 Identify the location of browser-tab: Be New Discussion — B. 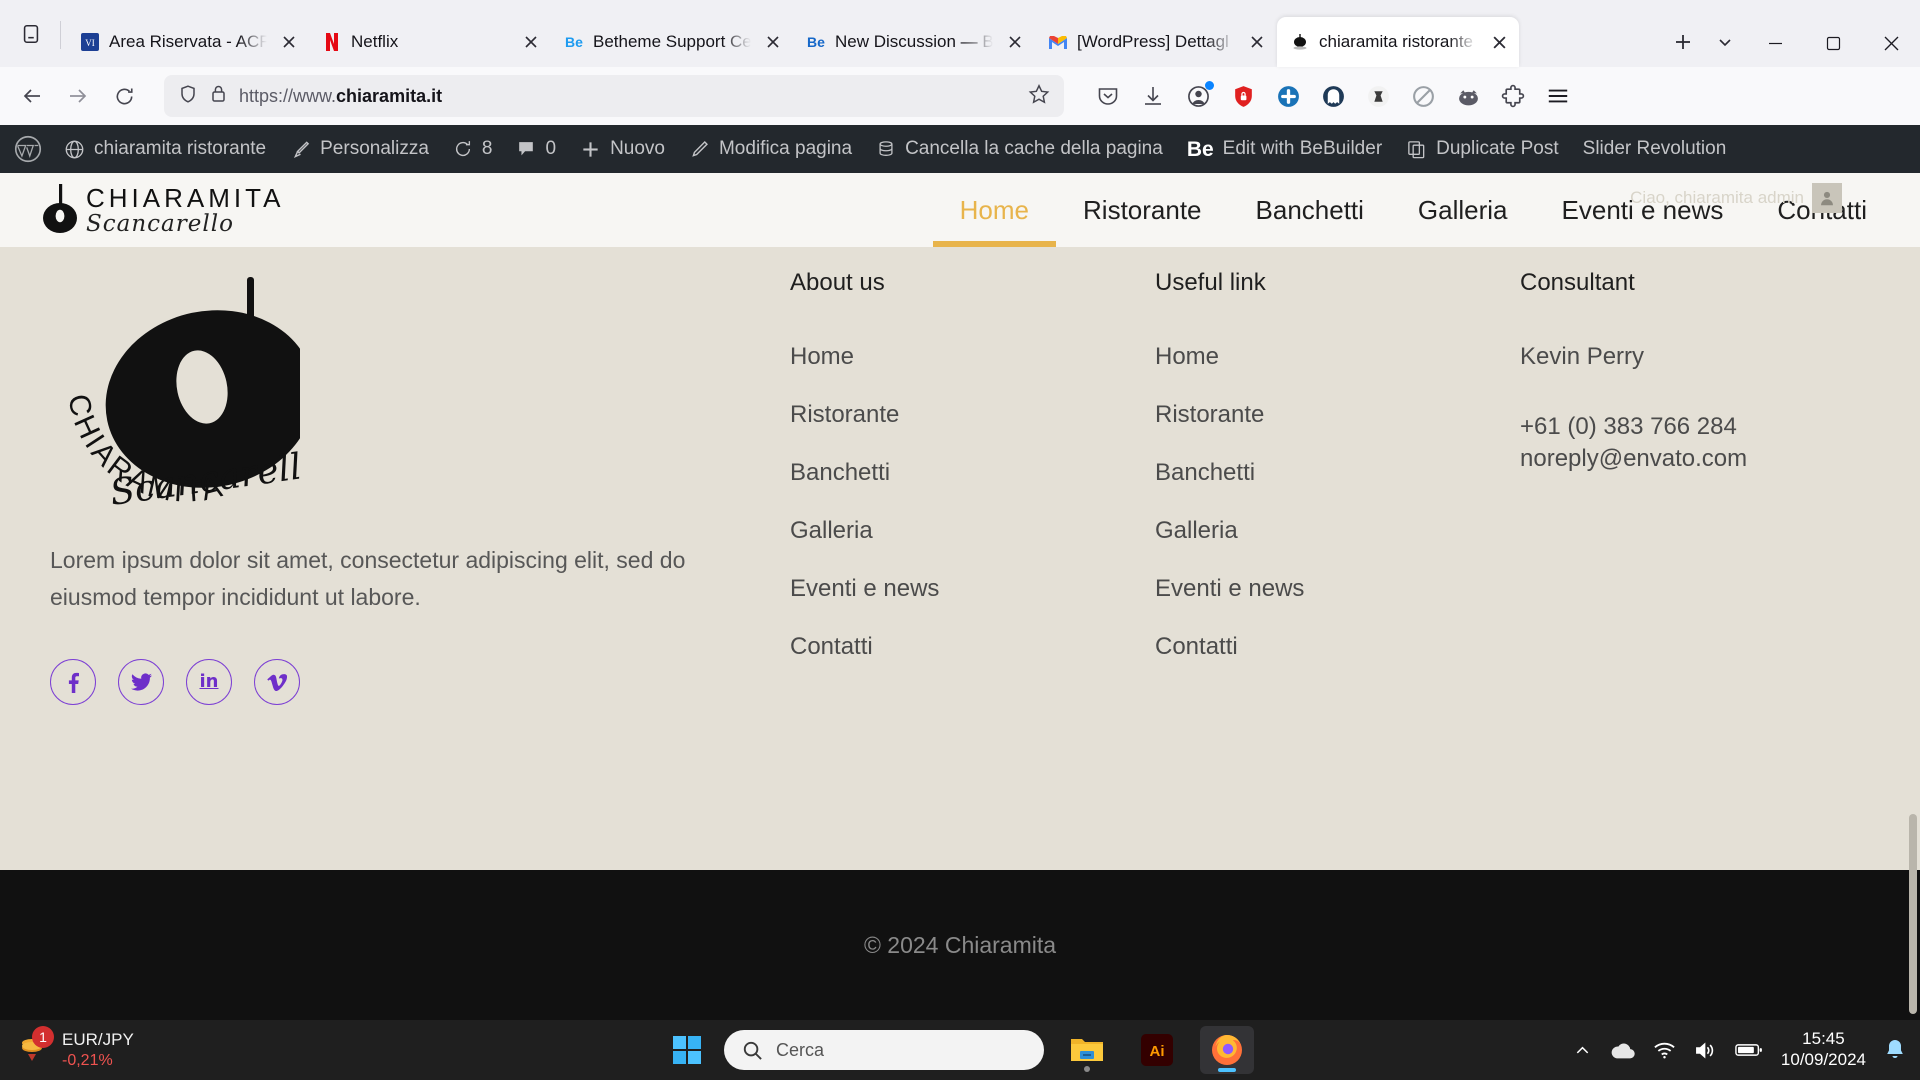
(914, 42).